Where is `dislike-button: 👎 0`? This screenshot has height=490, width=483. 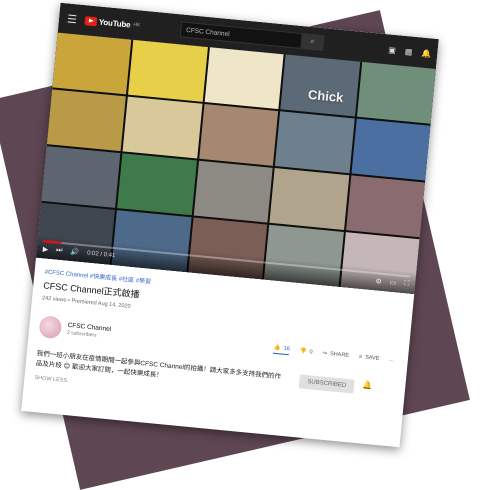 dislike-button: 👎 0 is located at coordinates (305, 351).